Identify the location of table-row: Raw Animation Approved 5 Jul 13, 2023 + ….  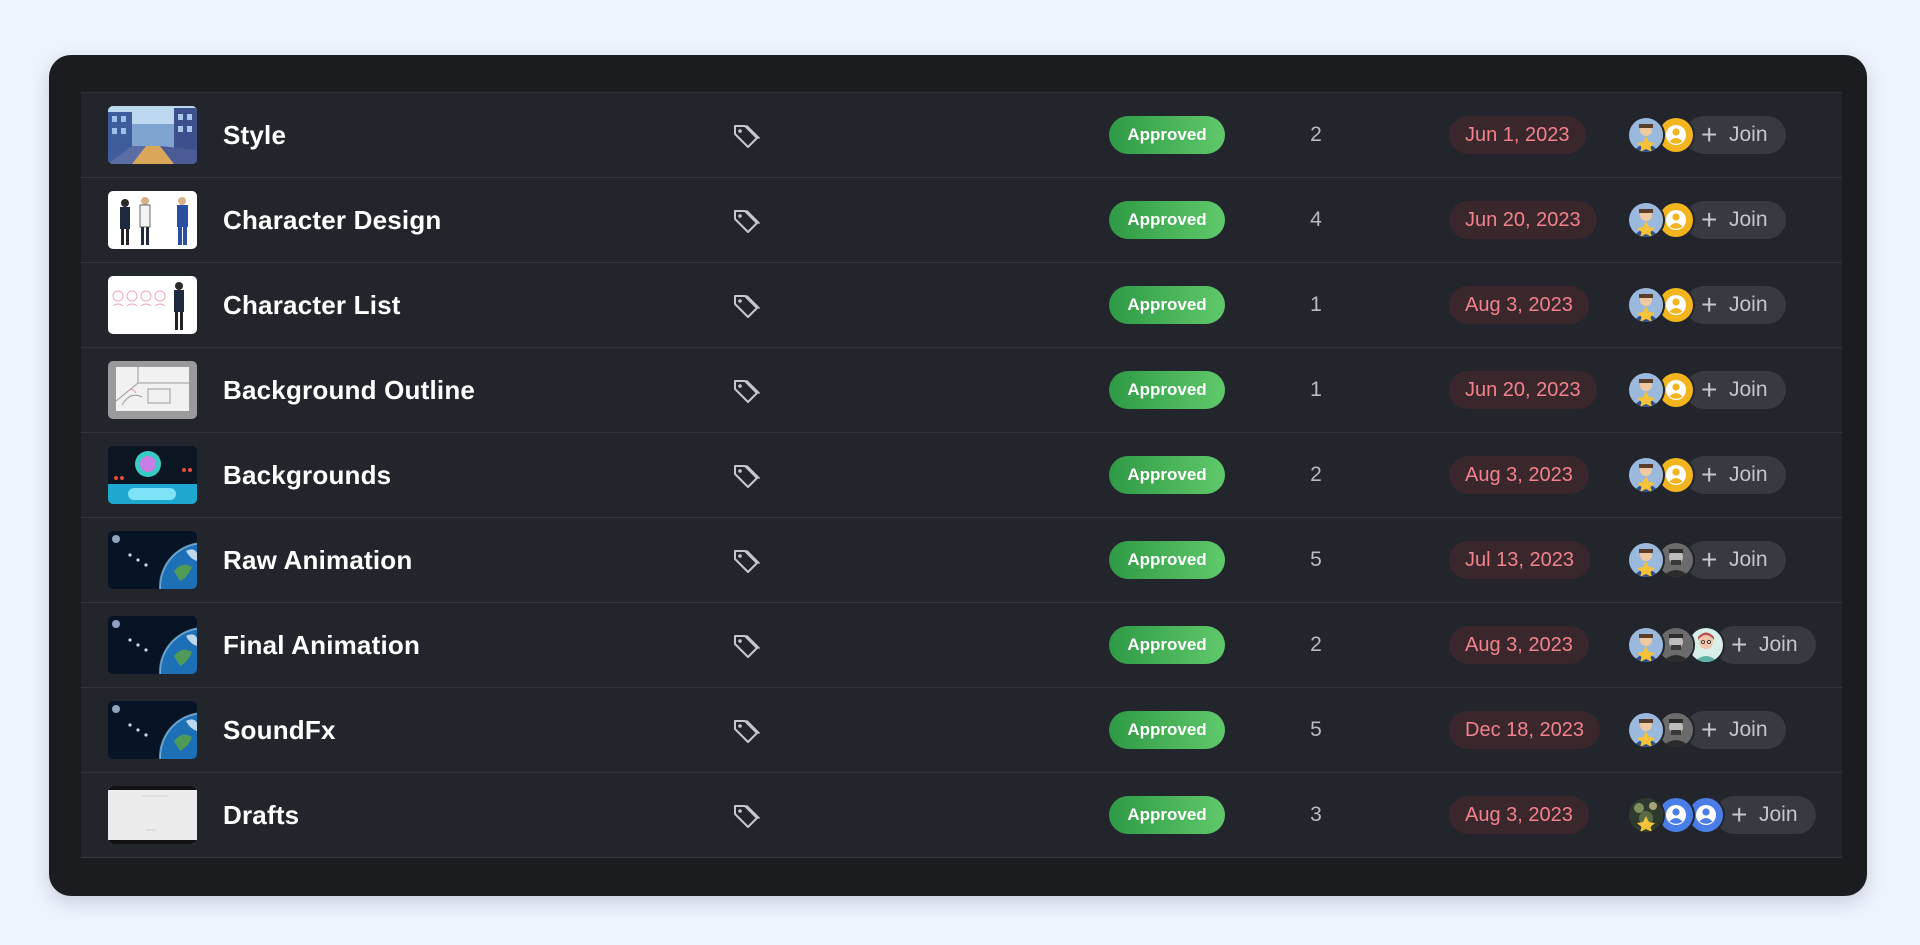
(961, 560).